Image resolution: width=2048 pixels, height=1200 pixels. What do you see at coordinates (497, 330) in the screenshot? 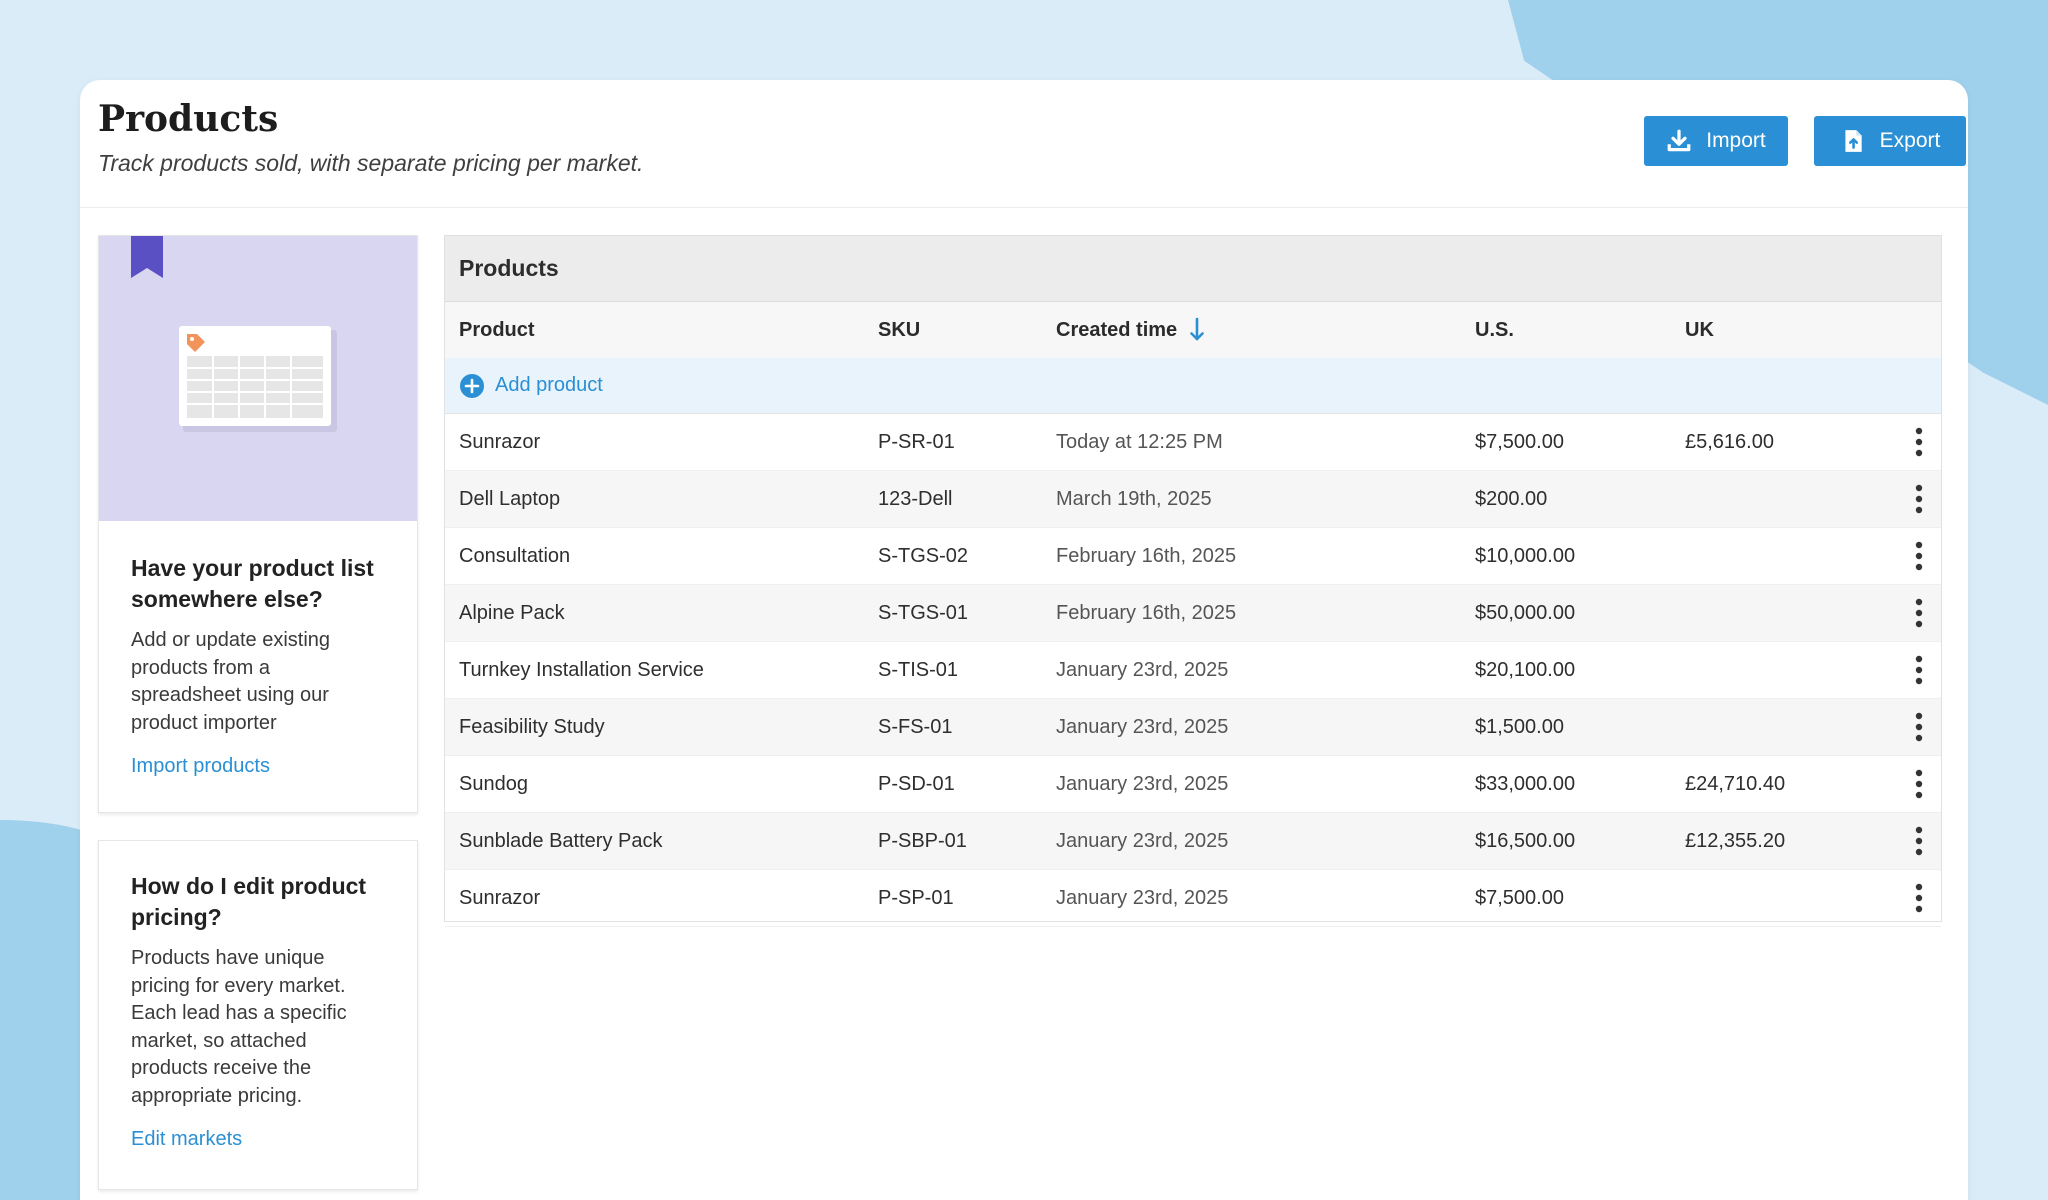
I see `column-header-product: Product` at bounding box center [497, 330].